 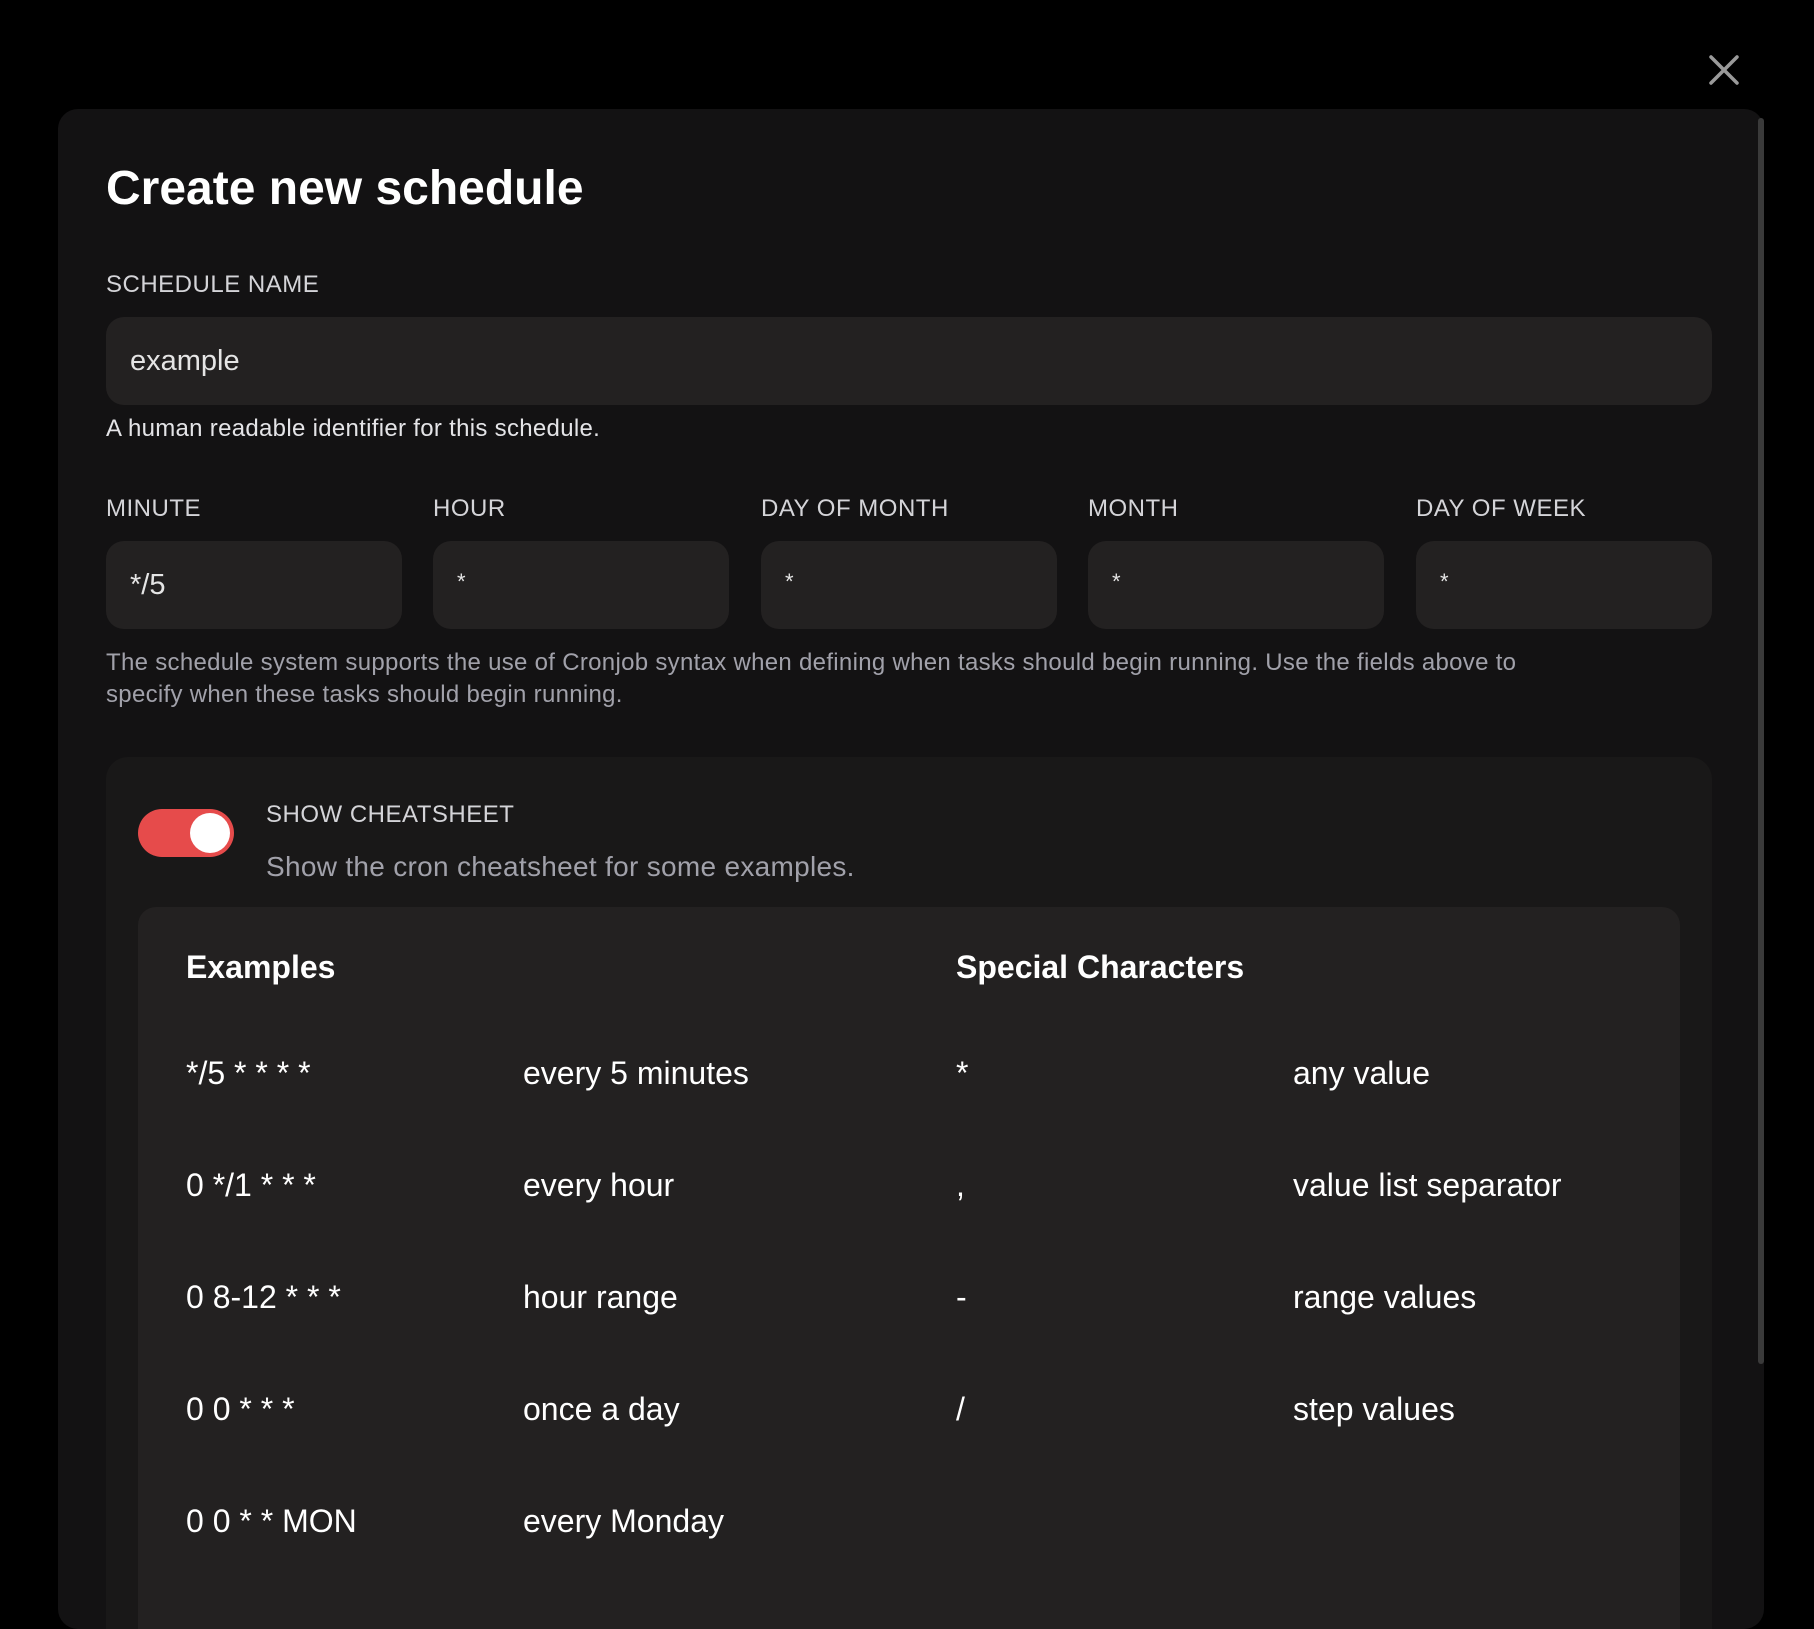 I want to click on page-title: Create new schedule, so click(x=345, y=188).